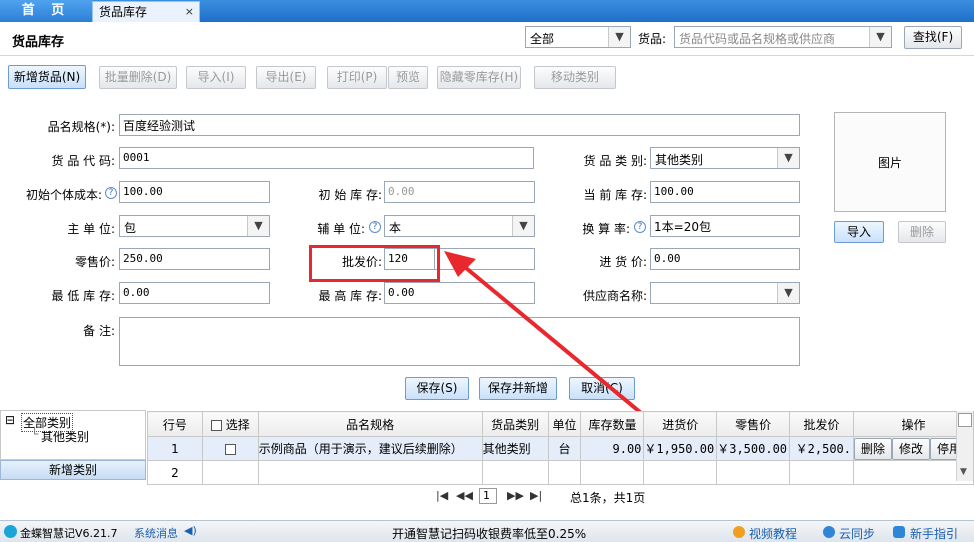  I want to click on max-stock-label: 最 高 库 存:, so click(350, 296).